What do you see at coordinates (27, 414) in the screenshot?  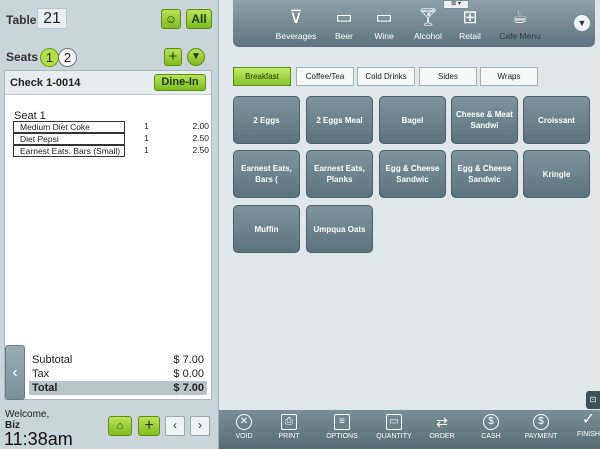 I see `welcome-text: Welcome,` at bounding box center [27, 414].